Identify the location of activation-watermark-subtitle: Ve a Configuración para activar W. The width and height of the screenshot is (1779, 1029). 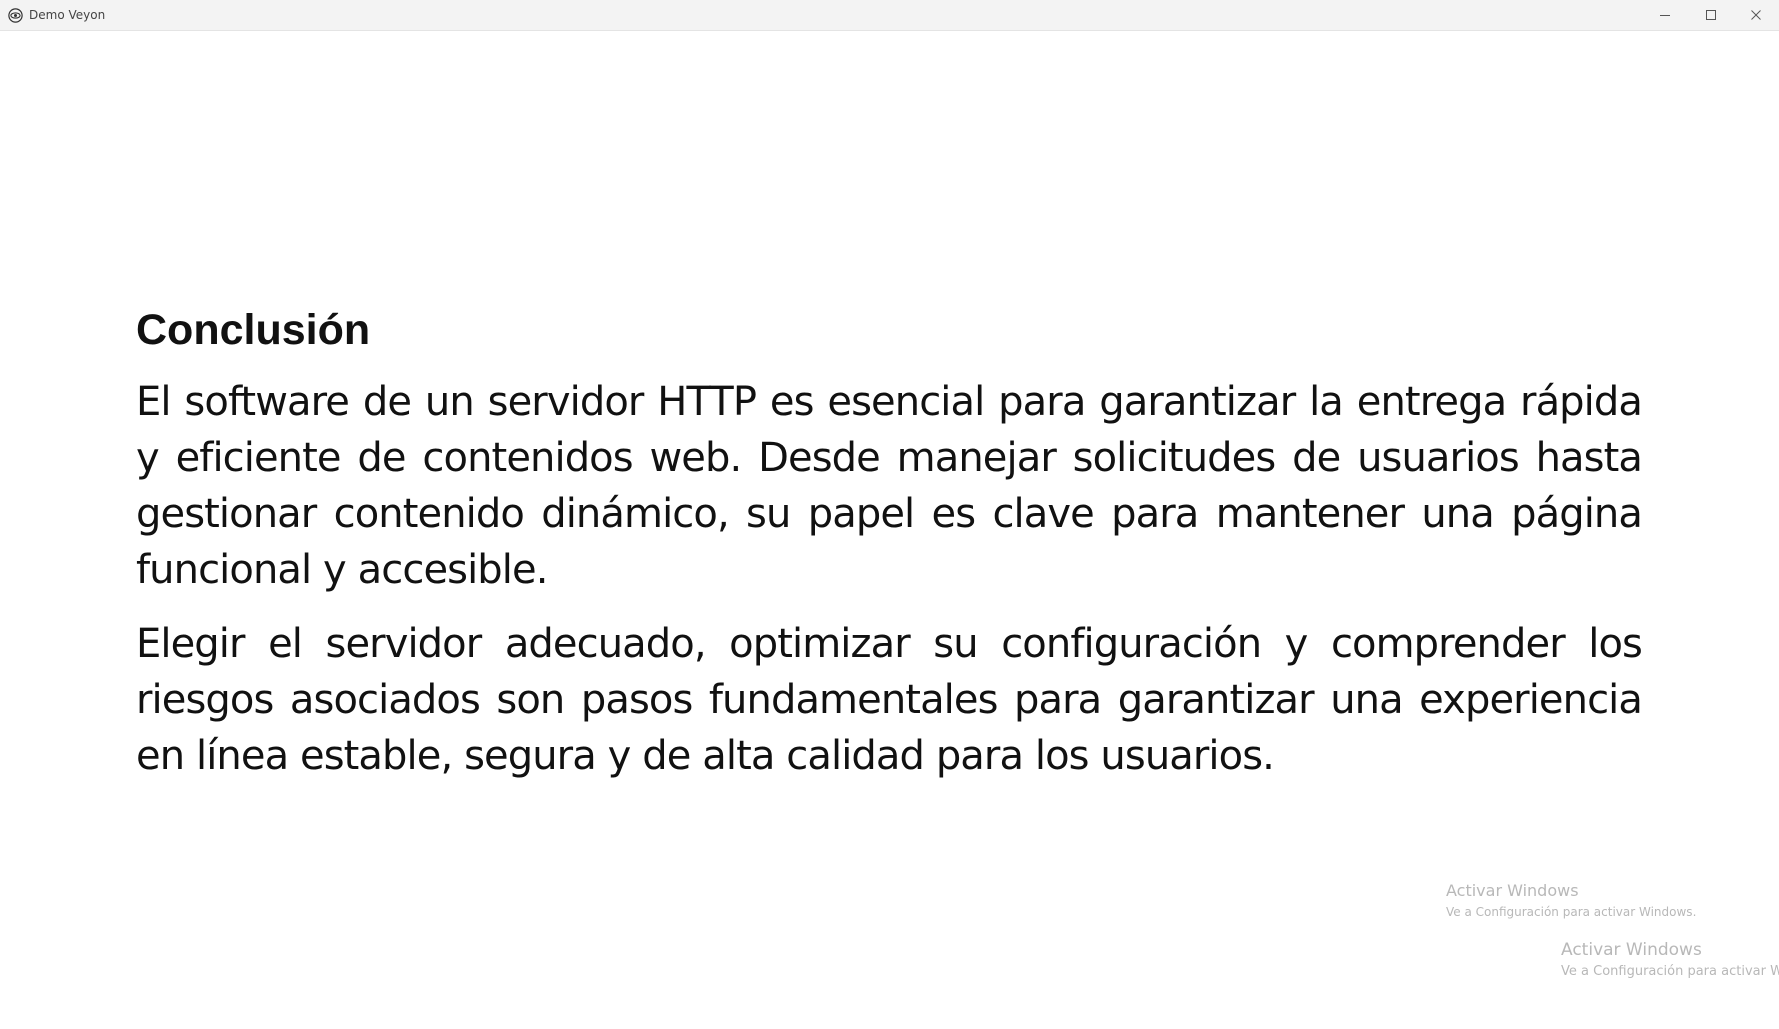
(1670, 971).